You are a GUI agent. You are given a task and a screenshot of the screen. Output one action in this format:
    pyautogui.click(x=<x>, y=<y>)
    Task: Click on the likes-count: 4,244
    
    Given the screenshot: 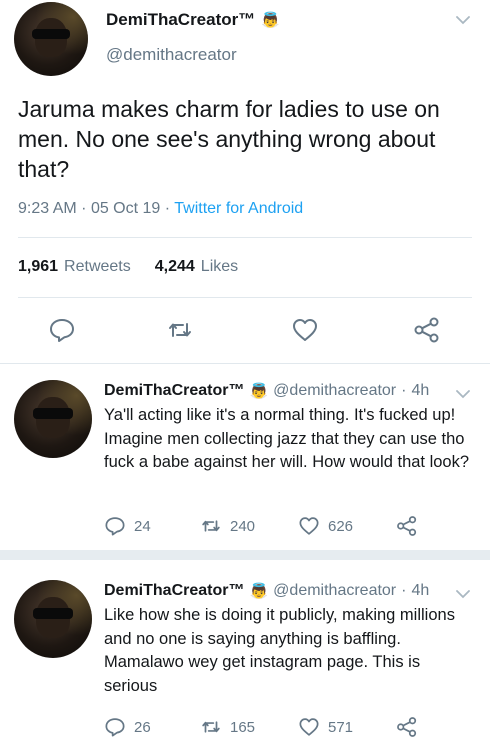 What is the action you would take?
    pyautogui.click(x=175, y=267)
    